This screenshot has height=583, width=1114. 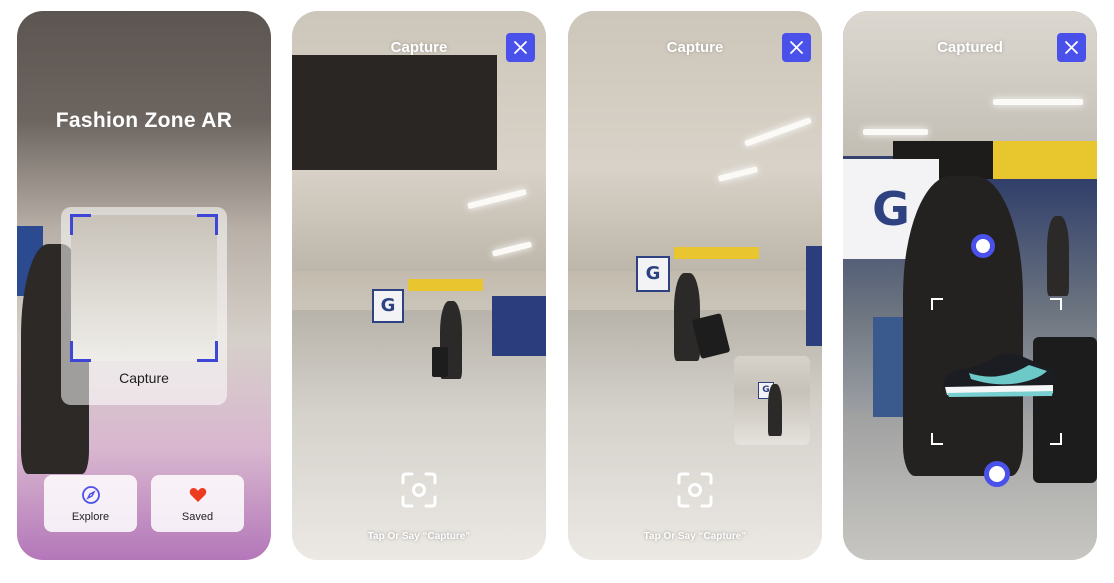 I want to click on saved-button: Saved, so click(x=197, y=503).